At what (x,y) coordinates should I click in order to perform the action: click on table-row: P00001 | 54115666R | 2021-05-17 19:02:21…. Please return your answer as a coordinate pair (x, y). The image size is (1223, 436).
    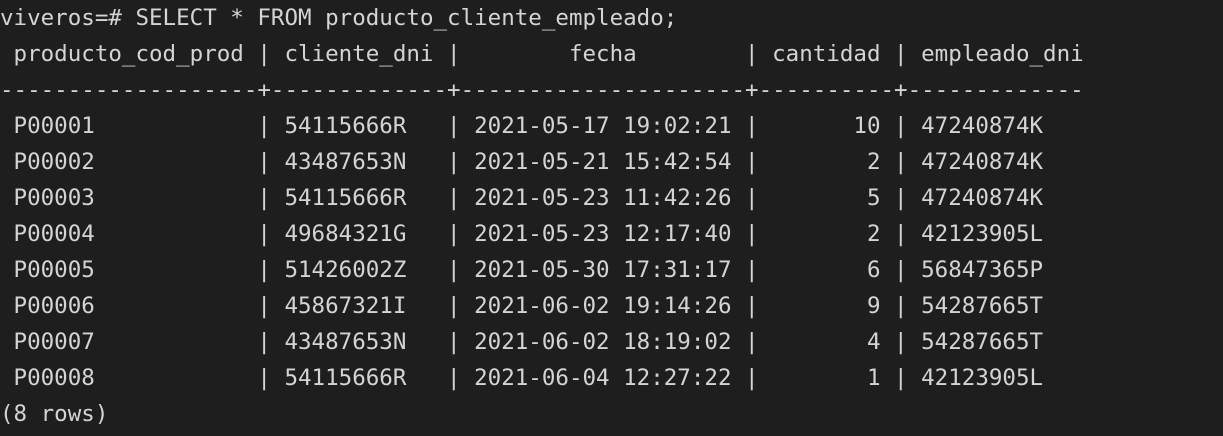
    Looking at the image, I should click on (522, 126).